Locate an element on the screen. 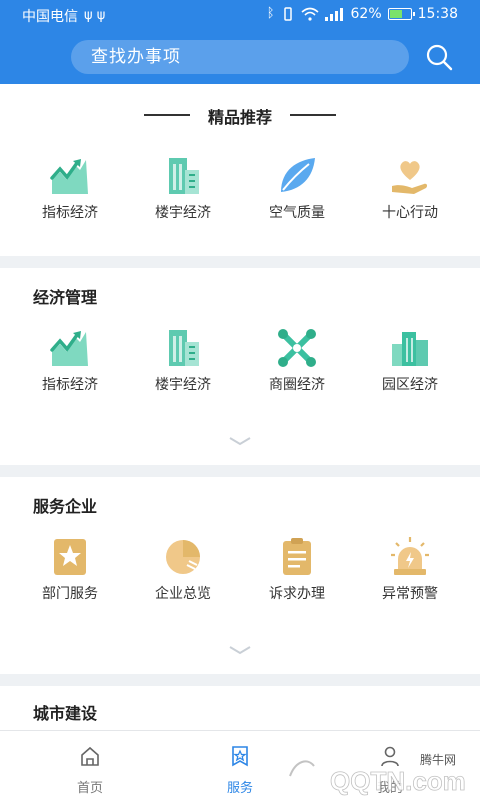 The height and width of the screenshot is (800, 480). enterprise-item-overview: 企业总览 is located at coordinates (183, 577).